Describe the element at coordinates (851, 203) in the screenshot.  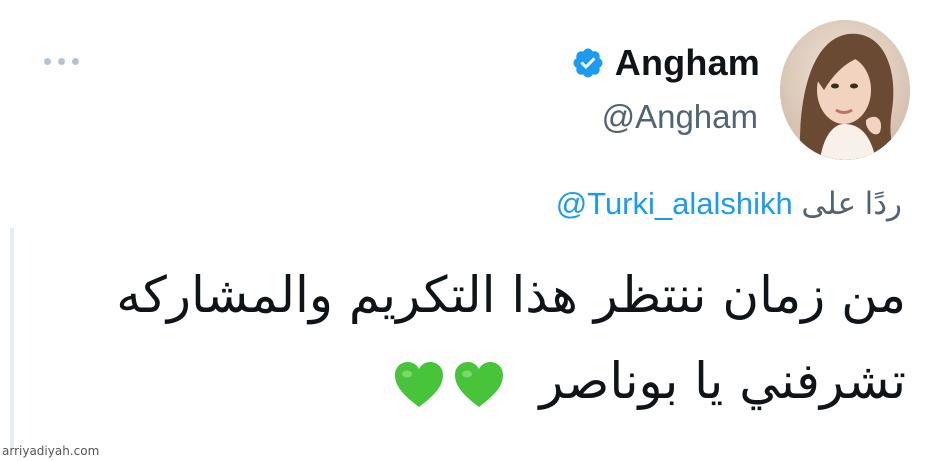
I see `reply-prefix: ردًا على` at that location.